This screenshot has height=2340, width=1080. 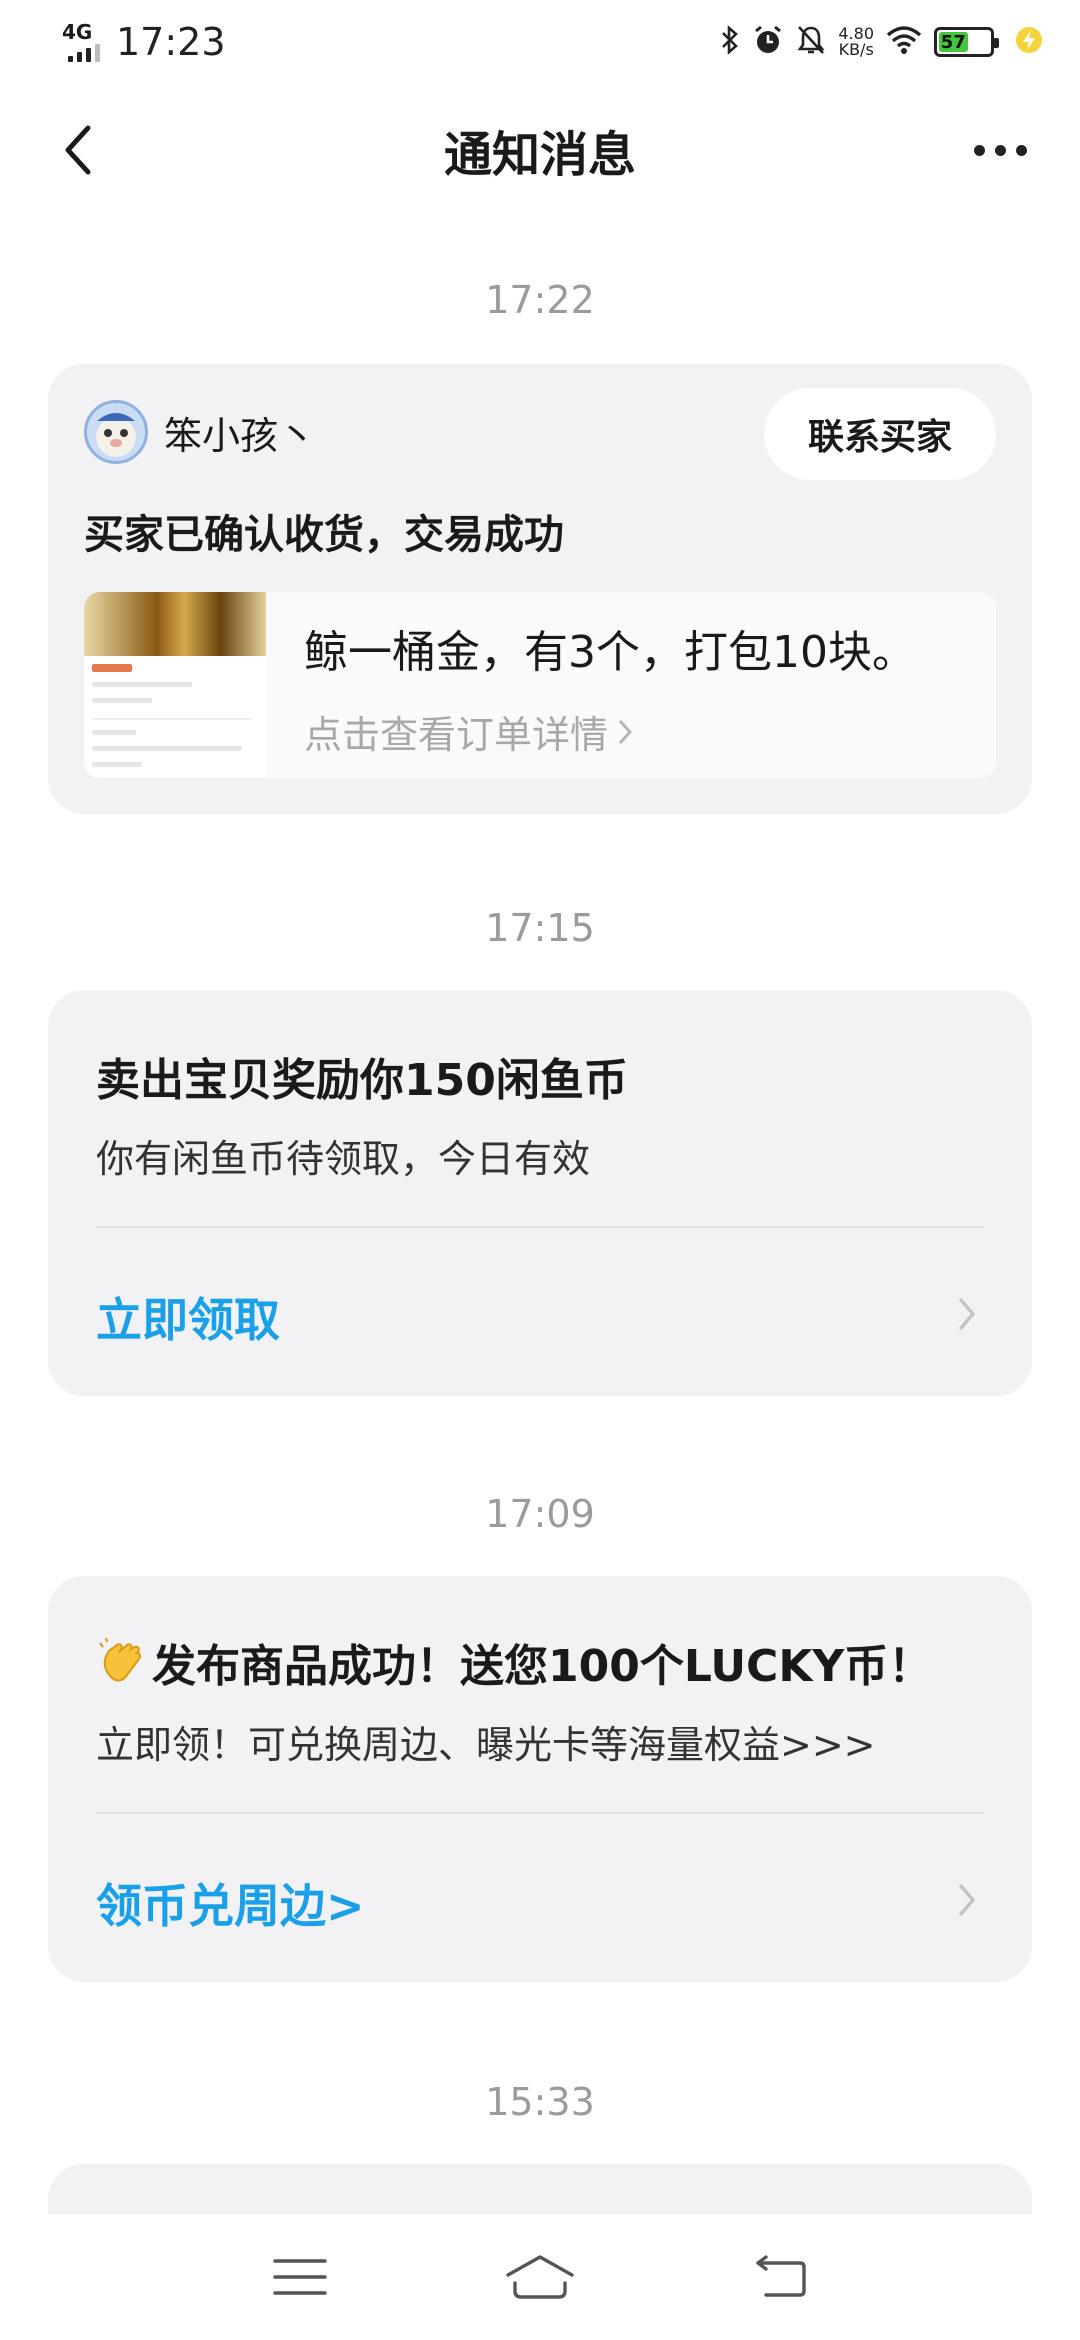 What do you see at coordinates (230, 1903) in the screenshot?
I see `redeem-merch-link: 领币兑周边>` at bounding box center [230, 1903].